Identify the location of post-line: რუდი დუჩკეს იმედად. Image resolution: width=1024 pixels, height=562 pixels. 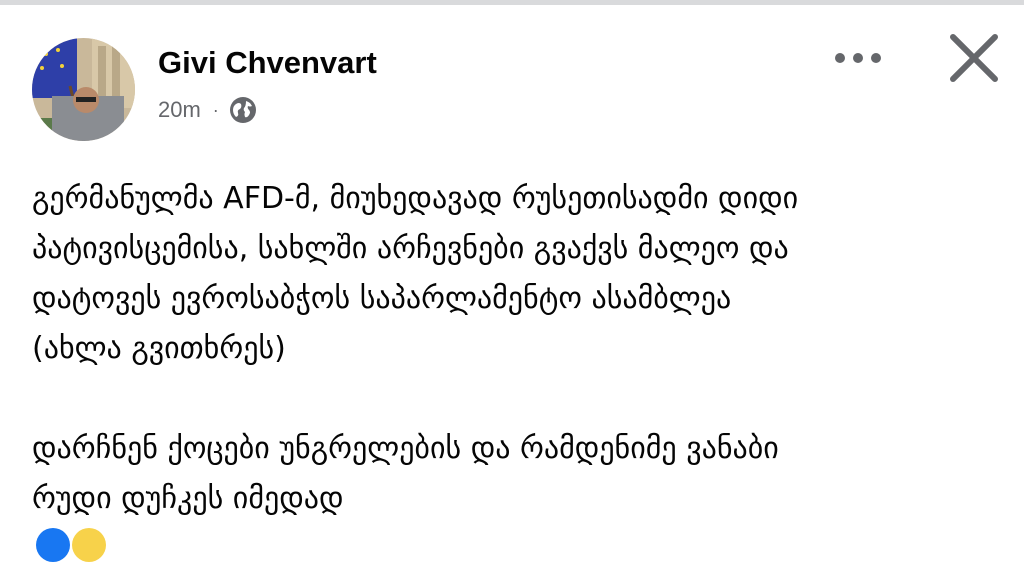
(188, 498).